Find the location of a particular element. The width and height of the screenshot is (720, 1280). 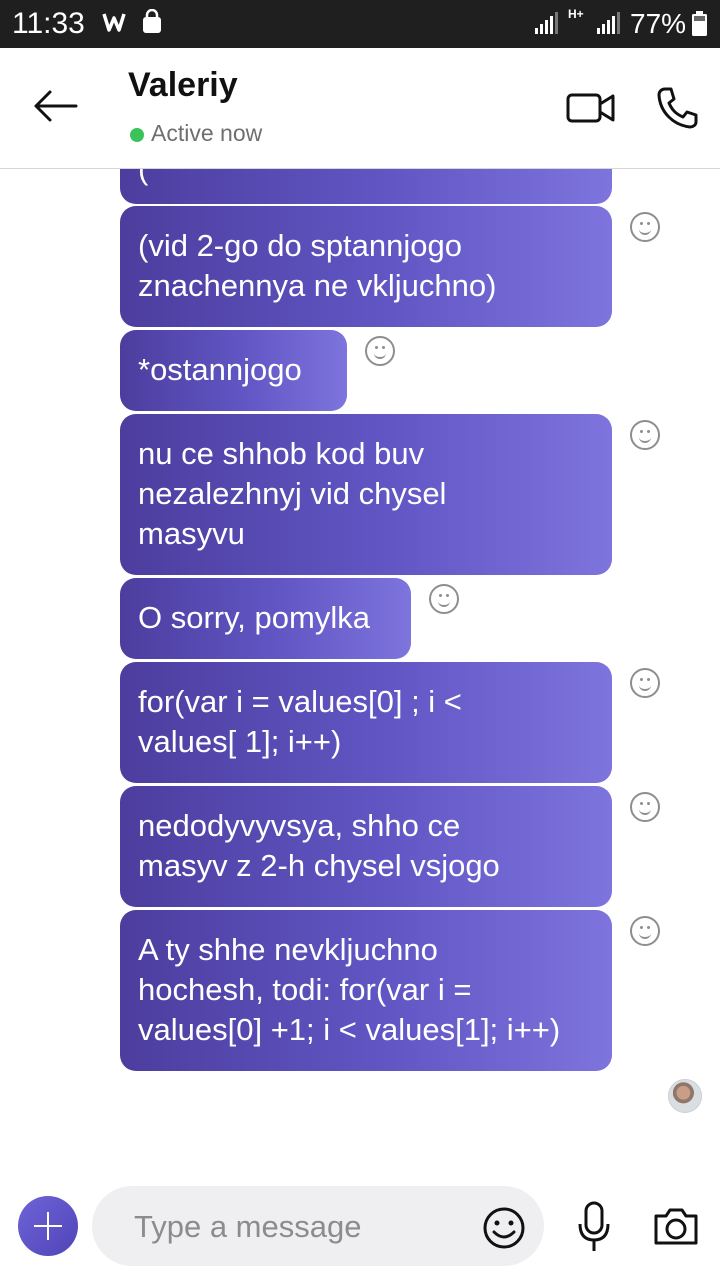

battery-icon is located at coordinates (699, 23).